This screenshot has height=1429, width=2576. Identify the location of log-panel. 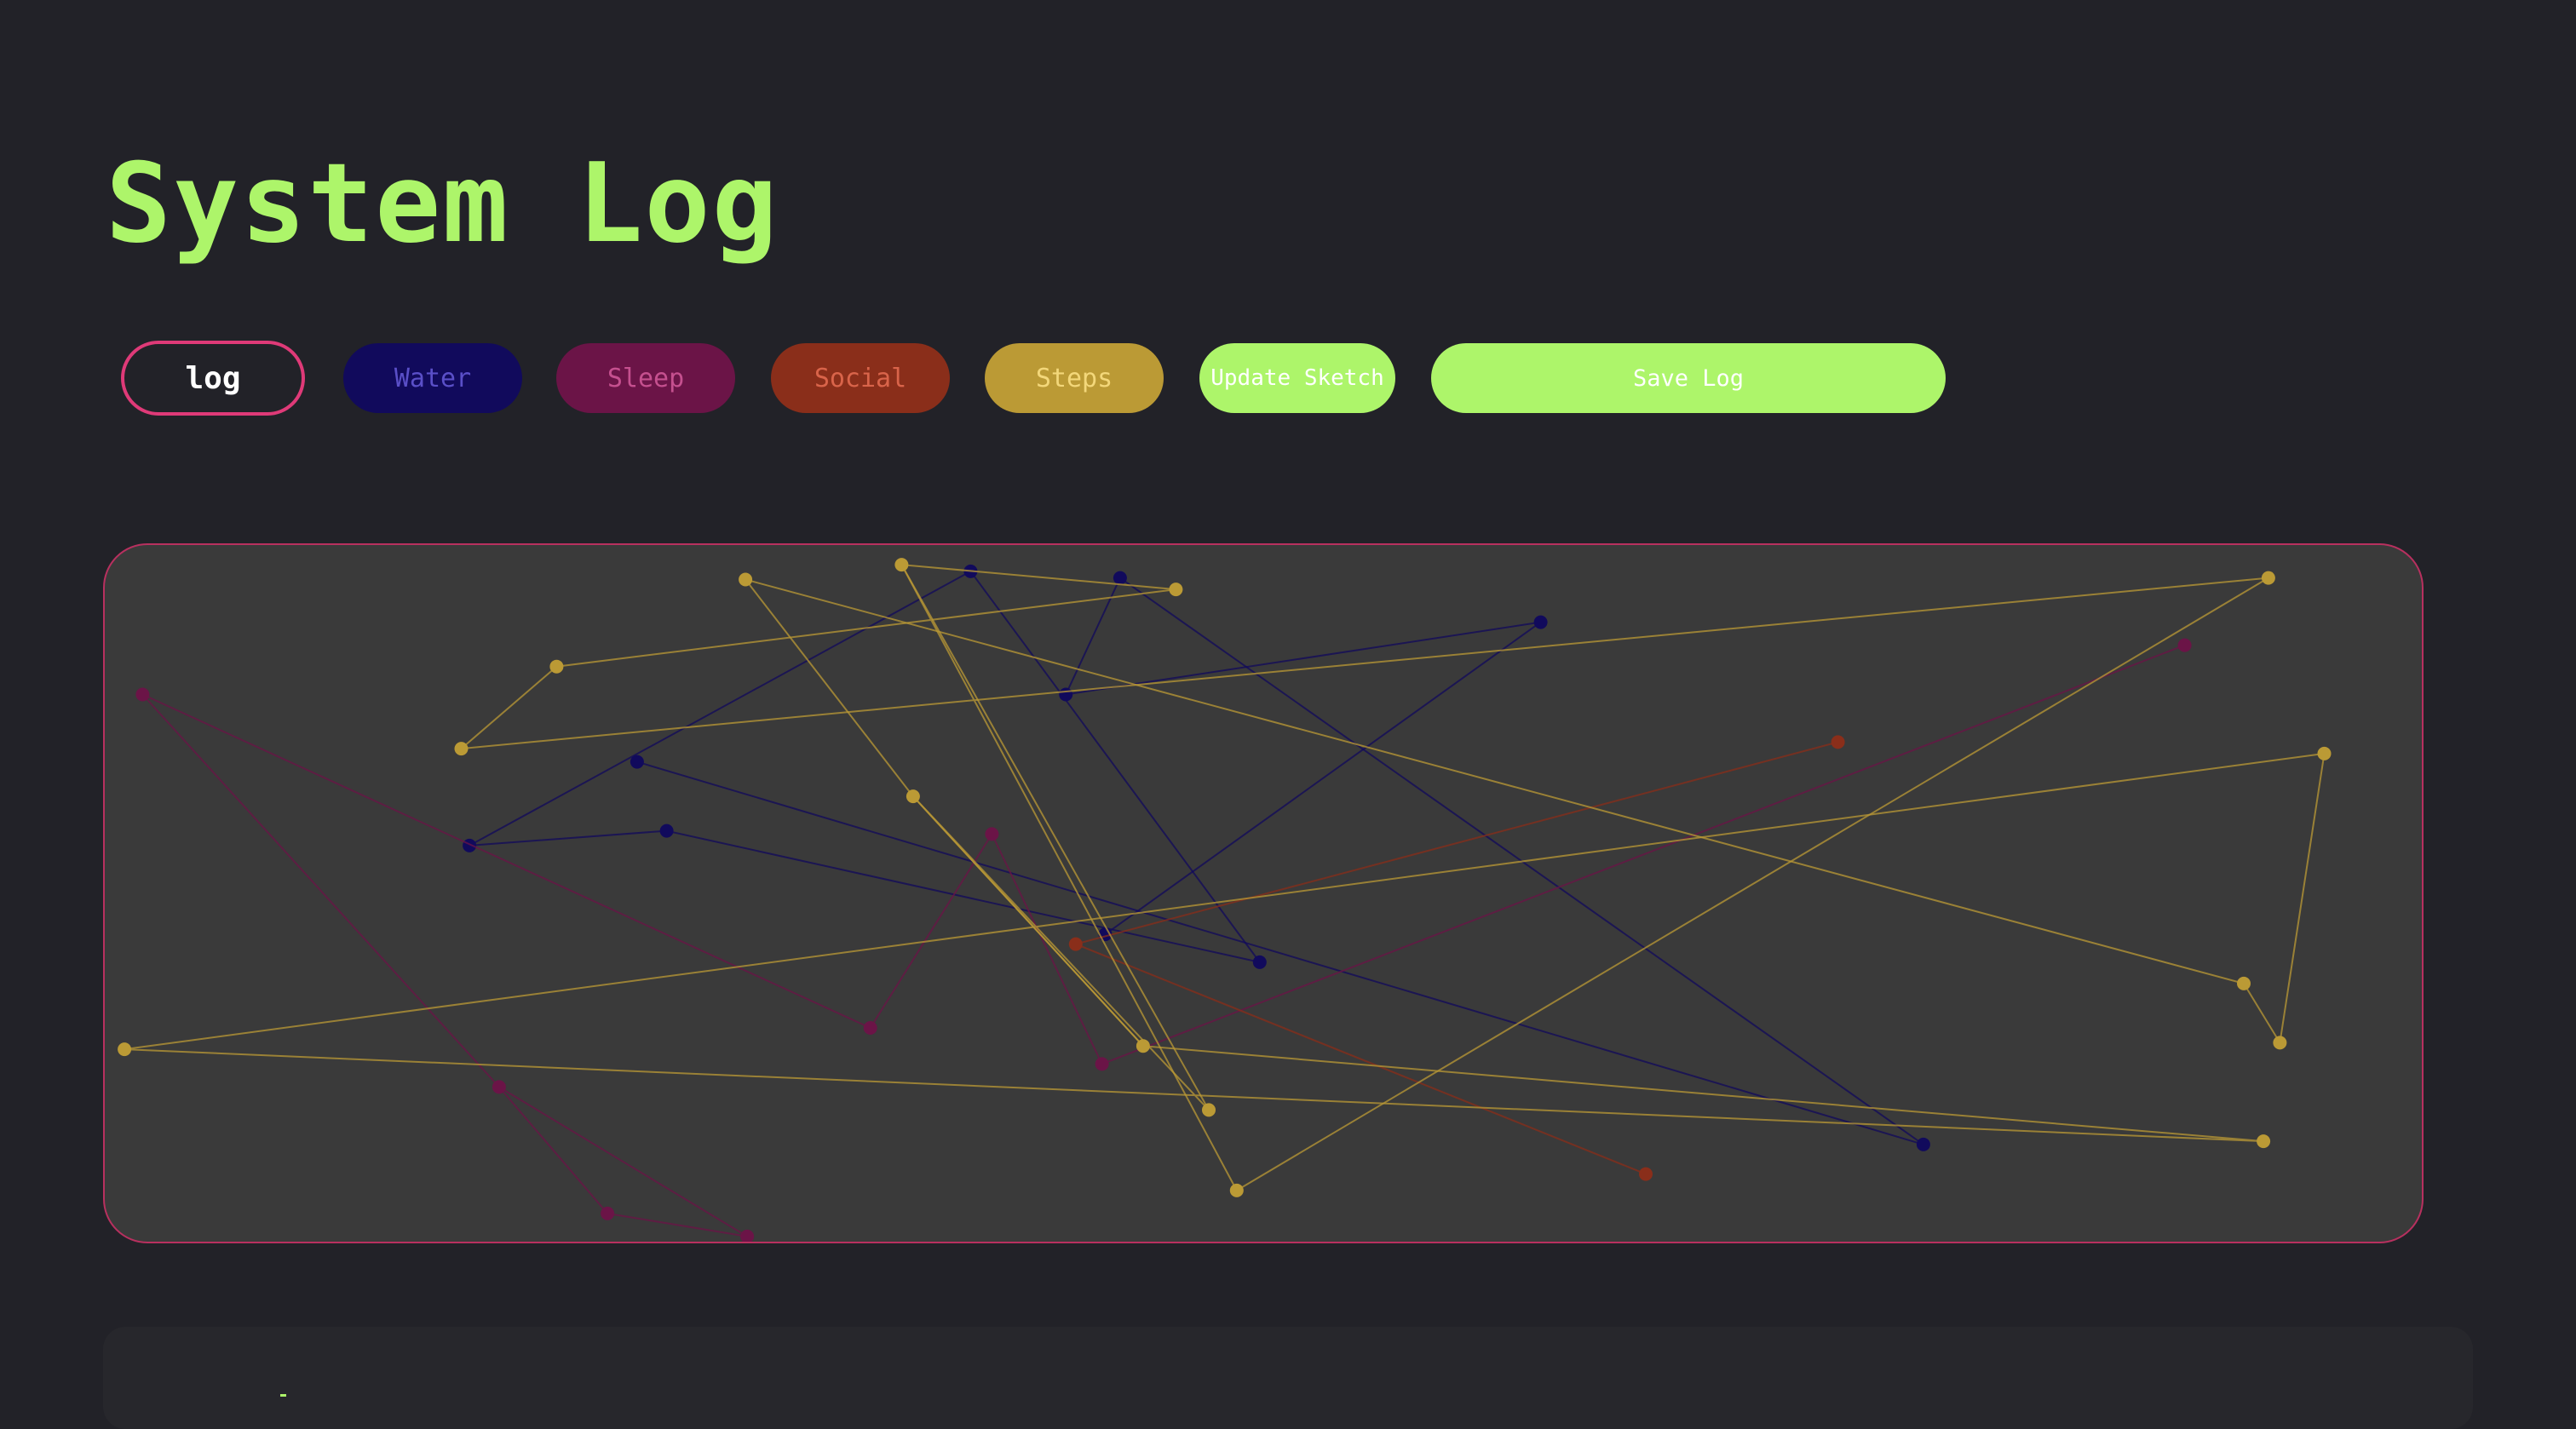
(1288, 1378).